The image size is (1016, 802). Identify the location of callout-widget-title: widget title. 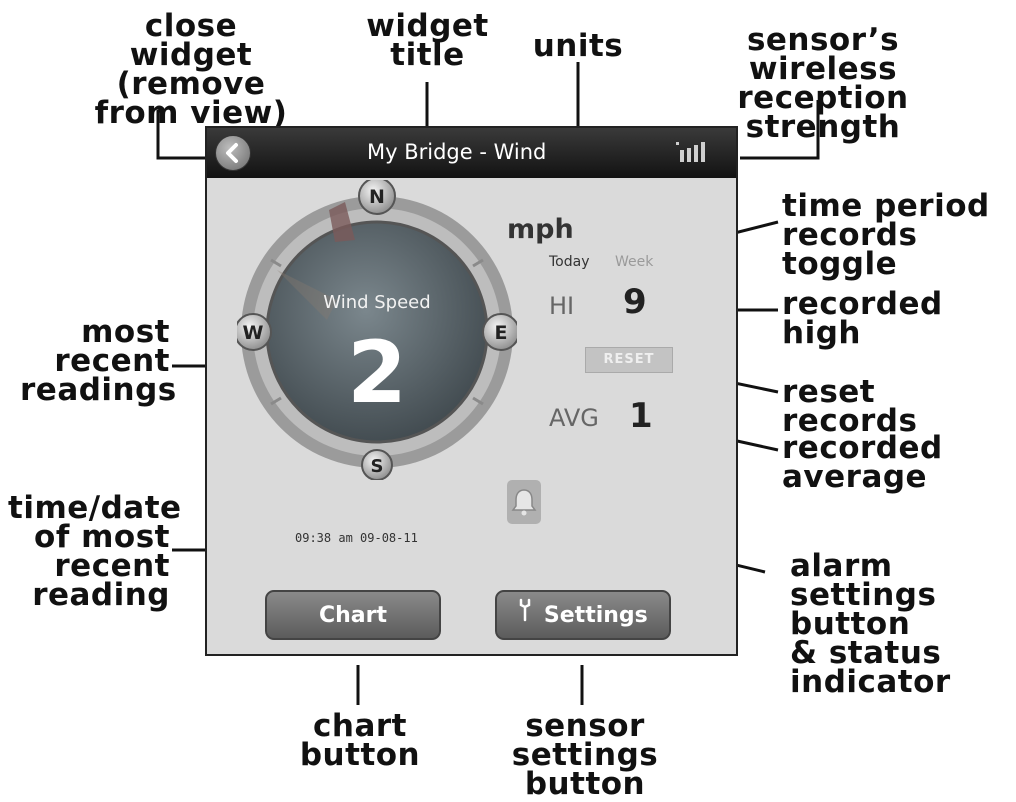
(427, 40).